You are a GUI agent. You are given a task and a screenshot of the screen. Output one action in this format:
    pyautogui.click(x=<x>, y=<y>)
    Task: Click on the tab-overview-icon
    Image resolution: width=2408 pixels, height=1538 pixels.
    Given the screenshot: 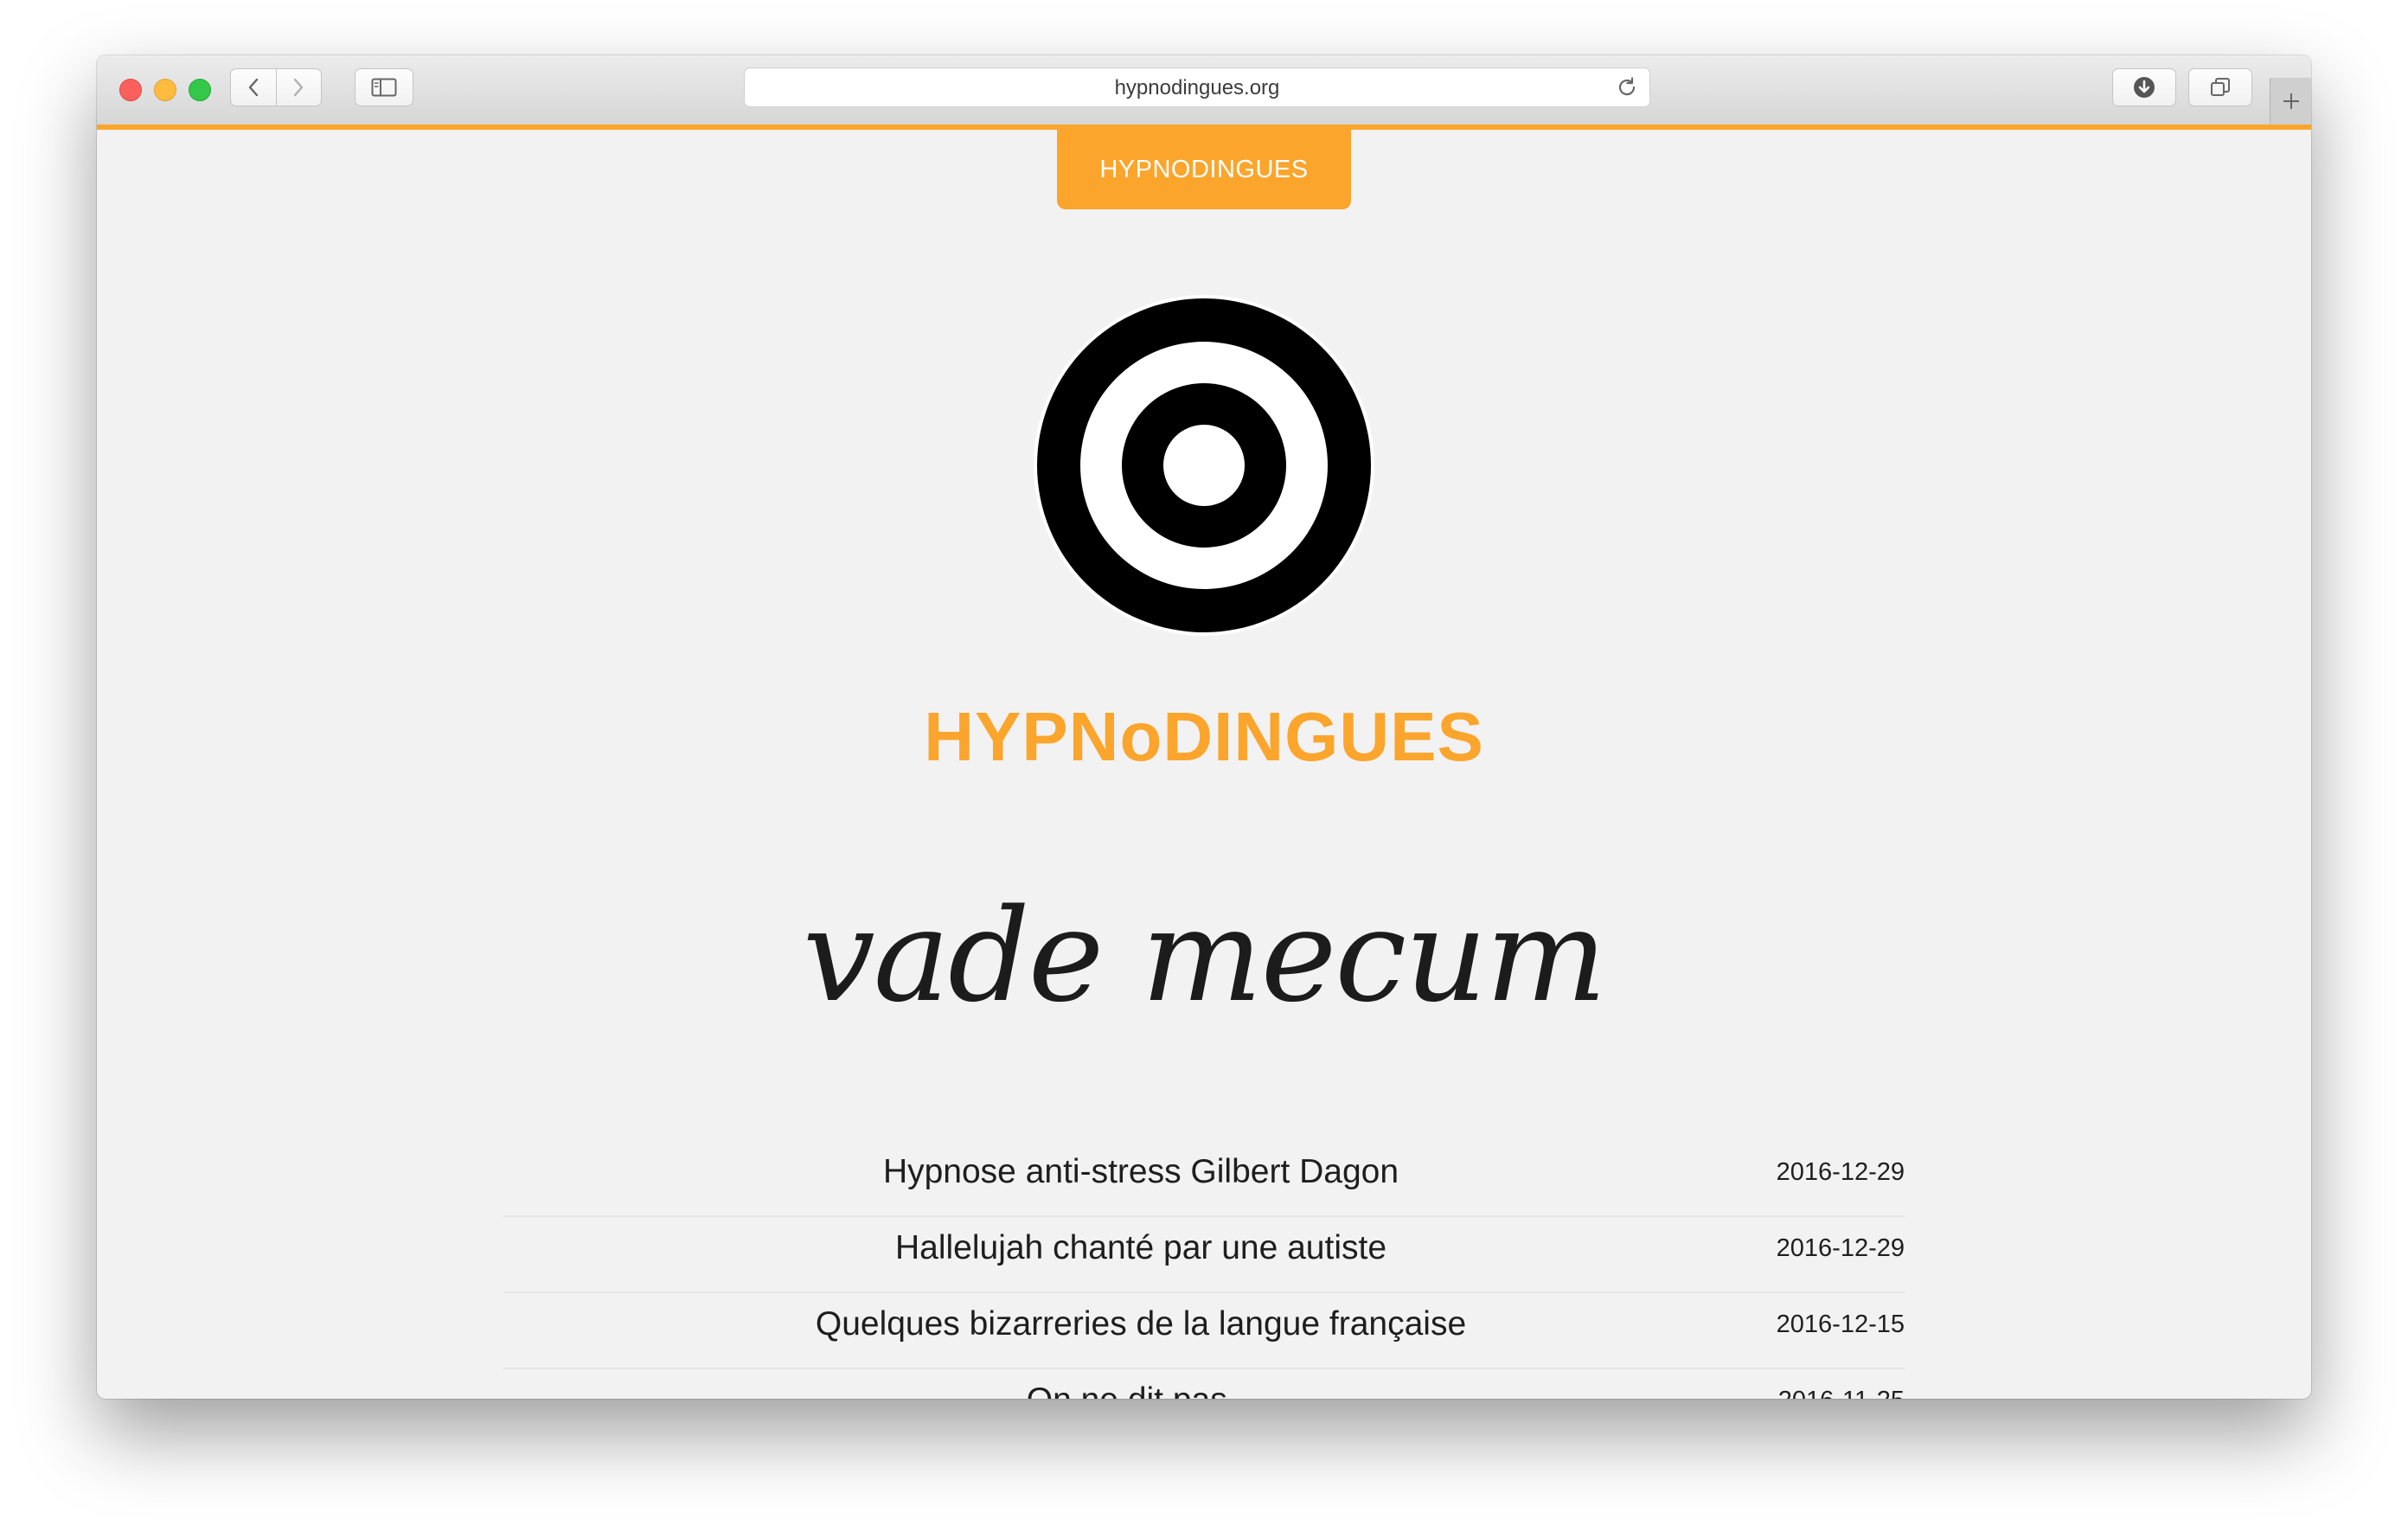 What is the action you would take?
    pyautogui.click(x=2220, y=87)
    